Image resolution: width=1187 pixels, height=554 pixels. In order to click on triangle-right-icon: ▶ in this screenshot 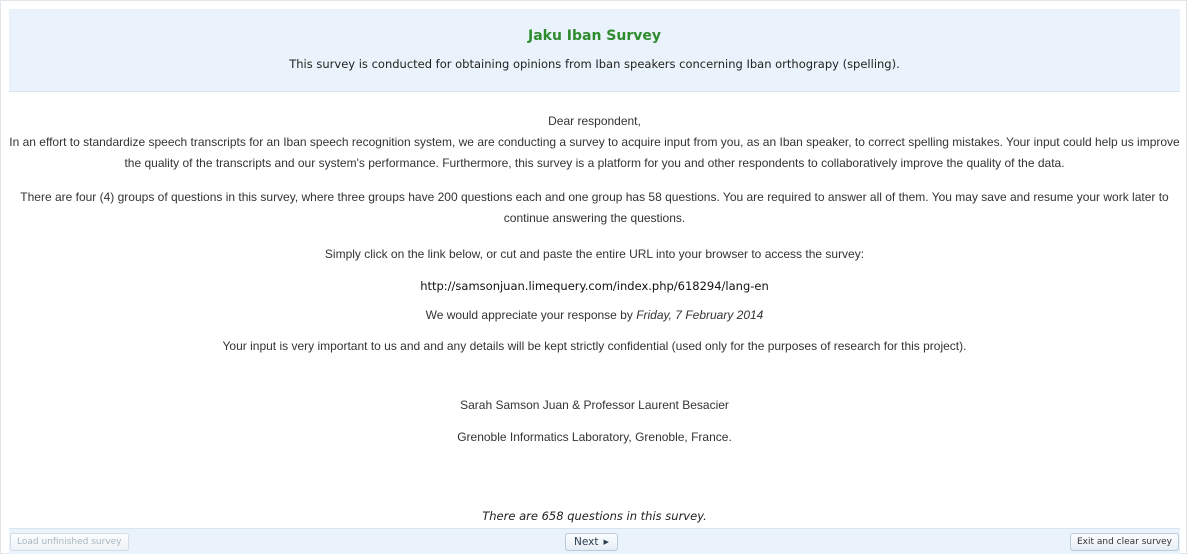, I will do `click(606, 542)`.